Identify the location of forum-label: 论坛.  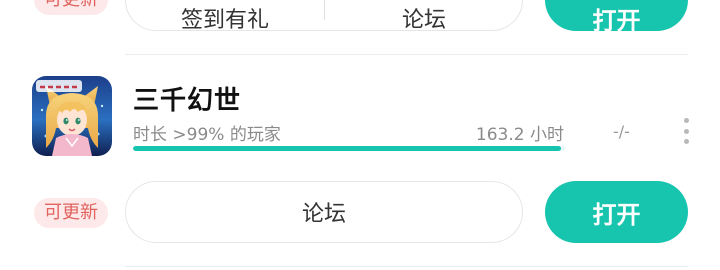
(423, 19).